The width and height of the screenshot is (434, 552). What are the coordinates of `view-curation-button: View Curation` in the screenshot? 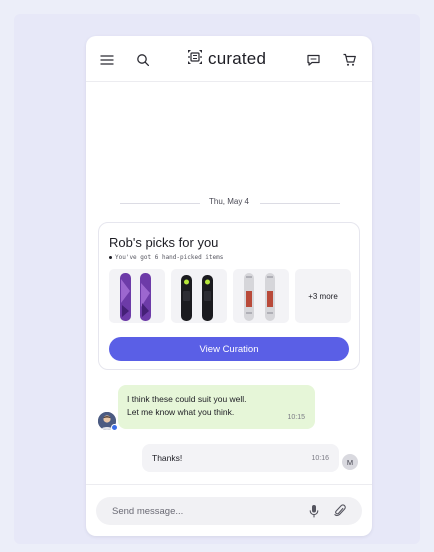 It's located at (229, 349).